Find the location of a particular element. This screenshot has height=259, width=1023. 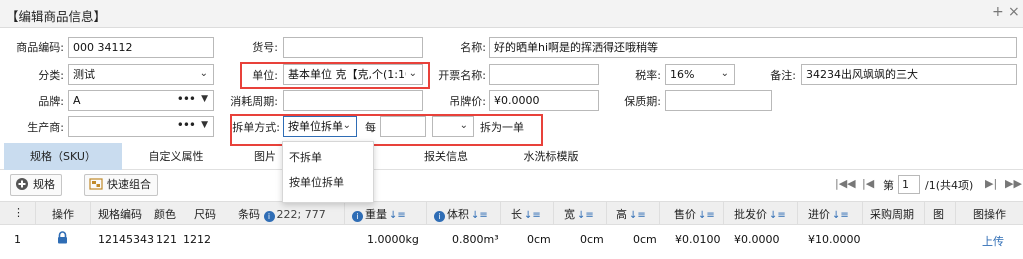

cell-length: 0cm is located at coordinates (539, 239).